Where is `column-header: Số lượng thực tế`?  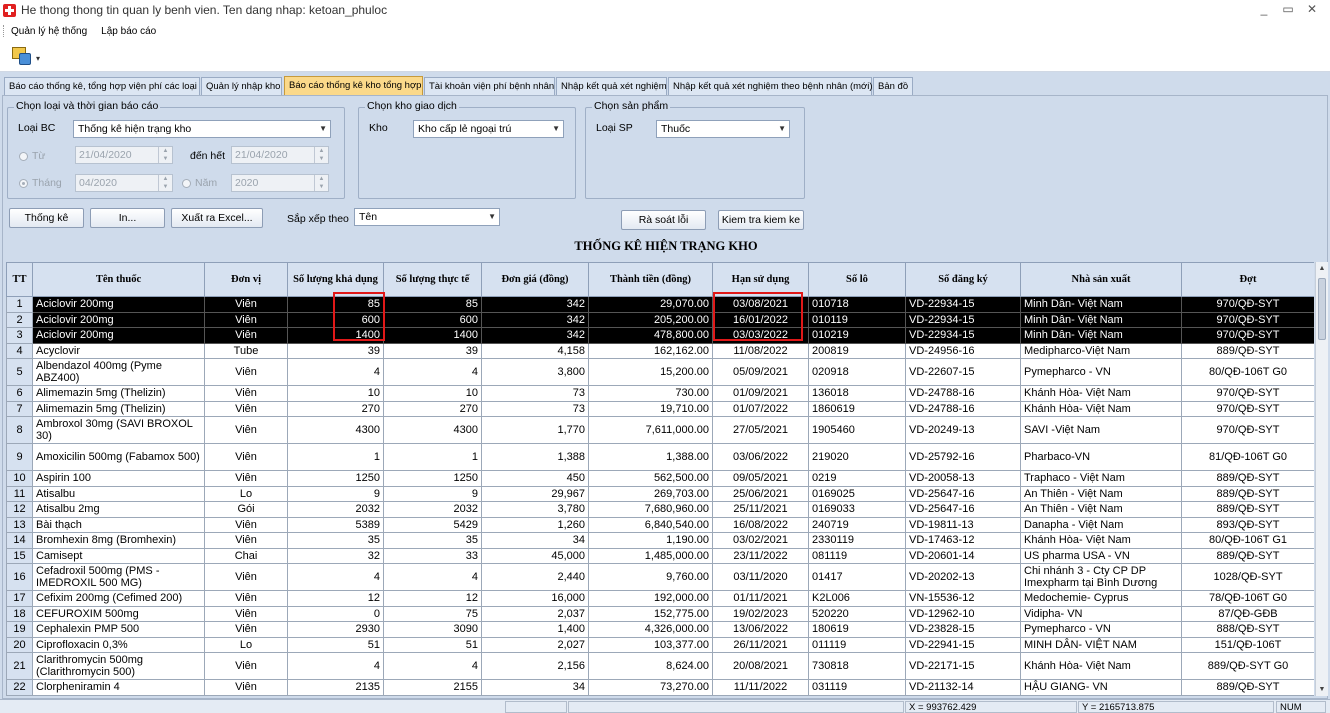 column-header: Số lượng thực tế is located at coordinates (432, 279).